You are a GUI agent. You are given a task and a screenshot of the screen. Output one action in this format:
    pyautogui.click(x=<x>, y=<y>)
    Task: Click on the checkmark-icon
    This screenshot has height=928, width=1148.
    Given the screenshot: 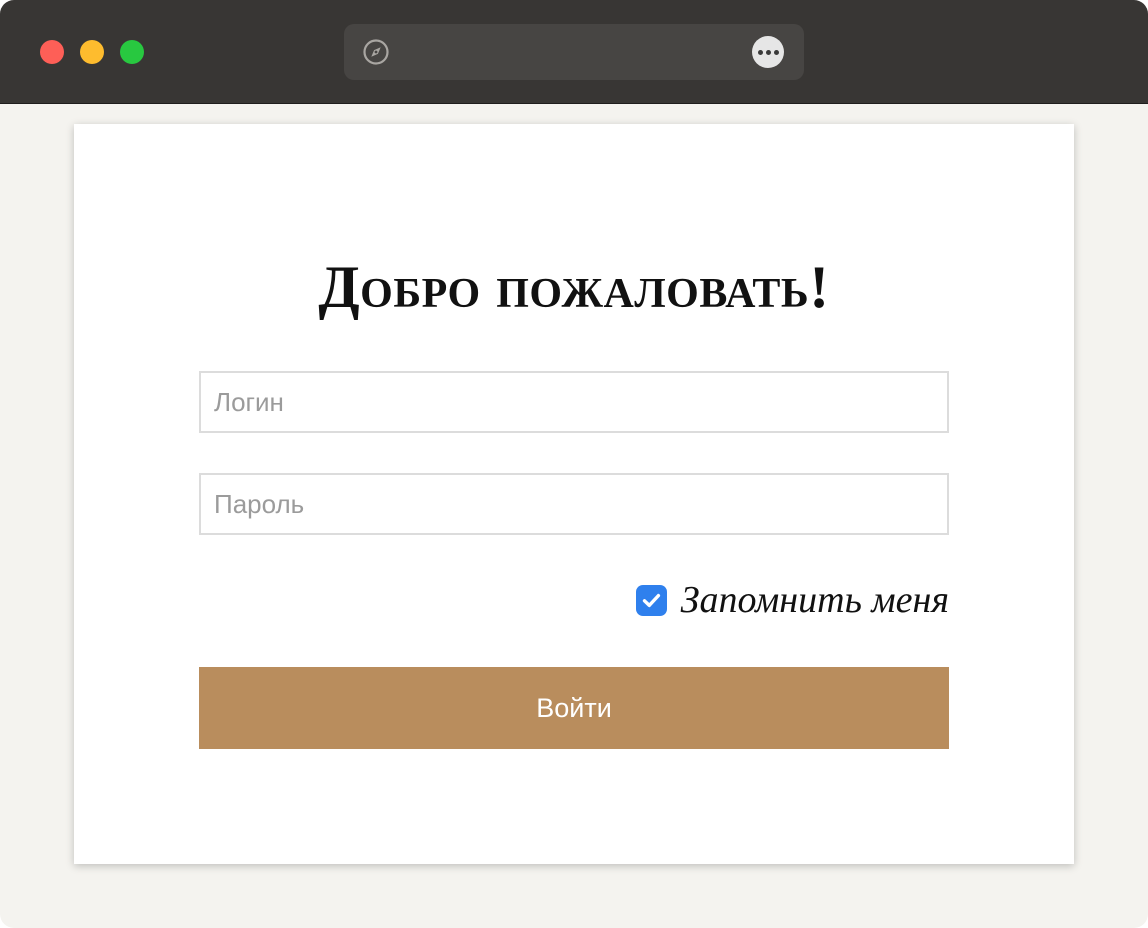 What is the action you would take?
    pyautogui.click(x=651, y=600)
    